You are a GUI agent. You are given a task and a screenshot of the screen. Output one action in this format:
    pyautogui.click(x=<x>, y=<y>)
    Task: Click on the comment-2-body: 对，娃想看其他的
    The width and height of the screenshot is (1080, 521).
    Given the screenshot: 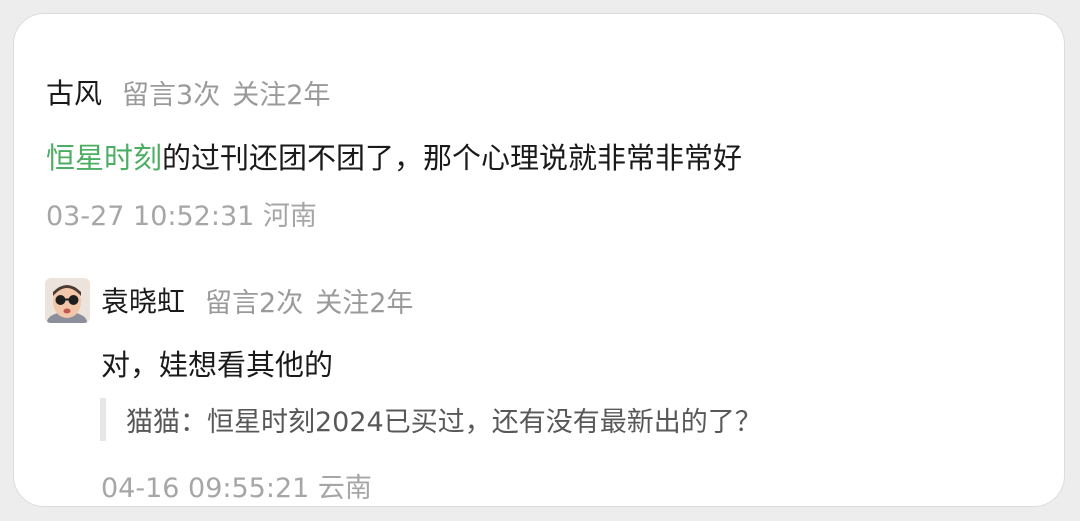 What is the action you would take?
    pyautogui.click(x=217, y=365)
    